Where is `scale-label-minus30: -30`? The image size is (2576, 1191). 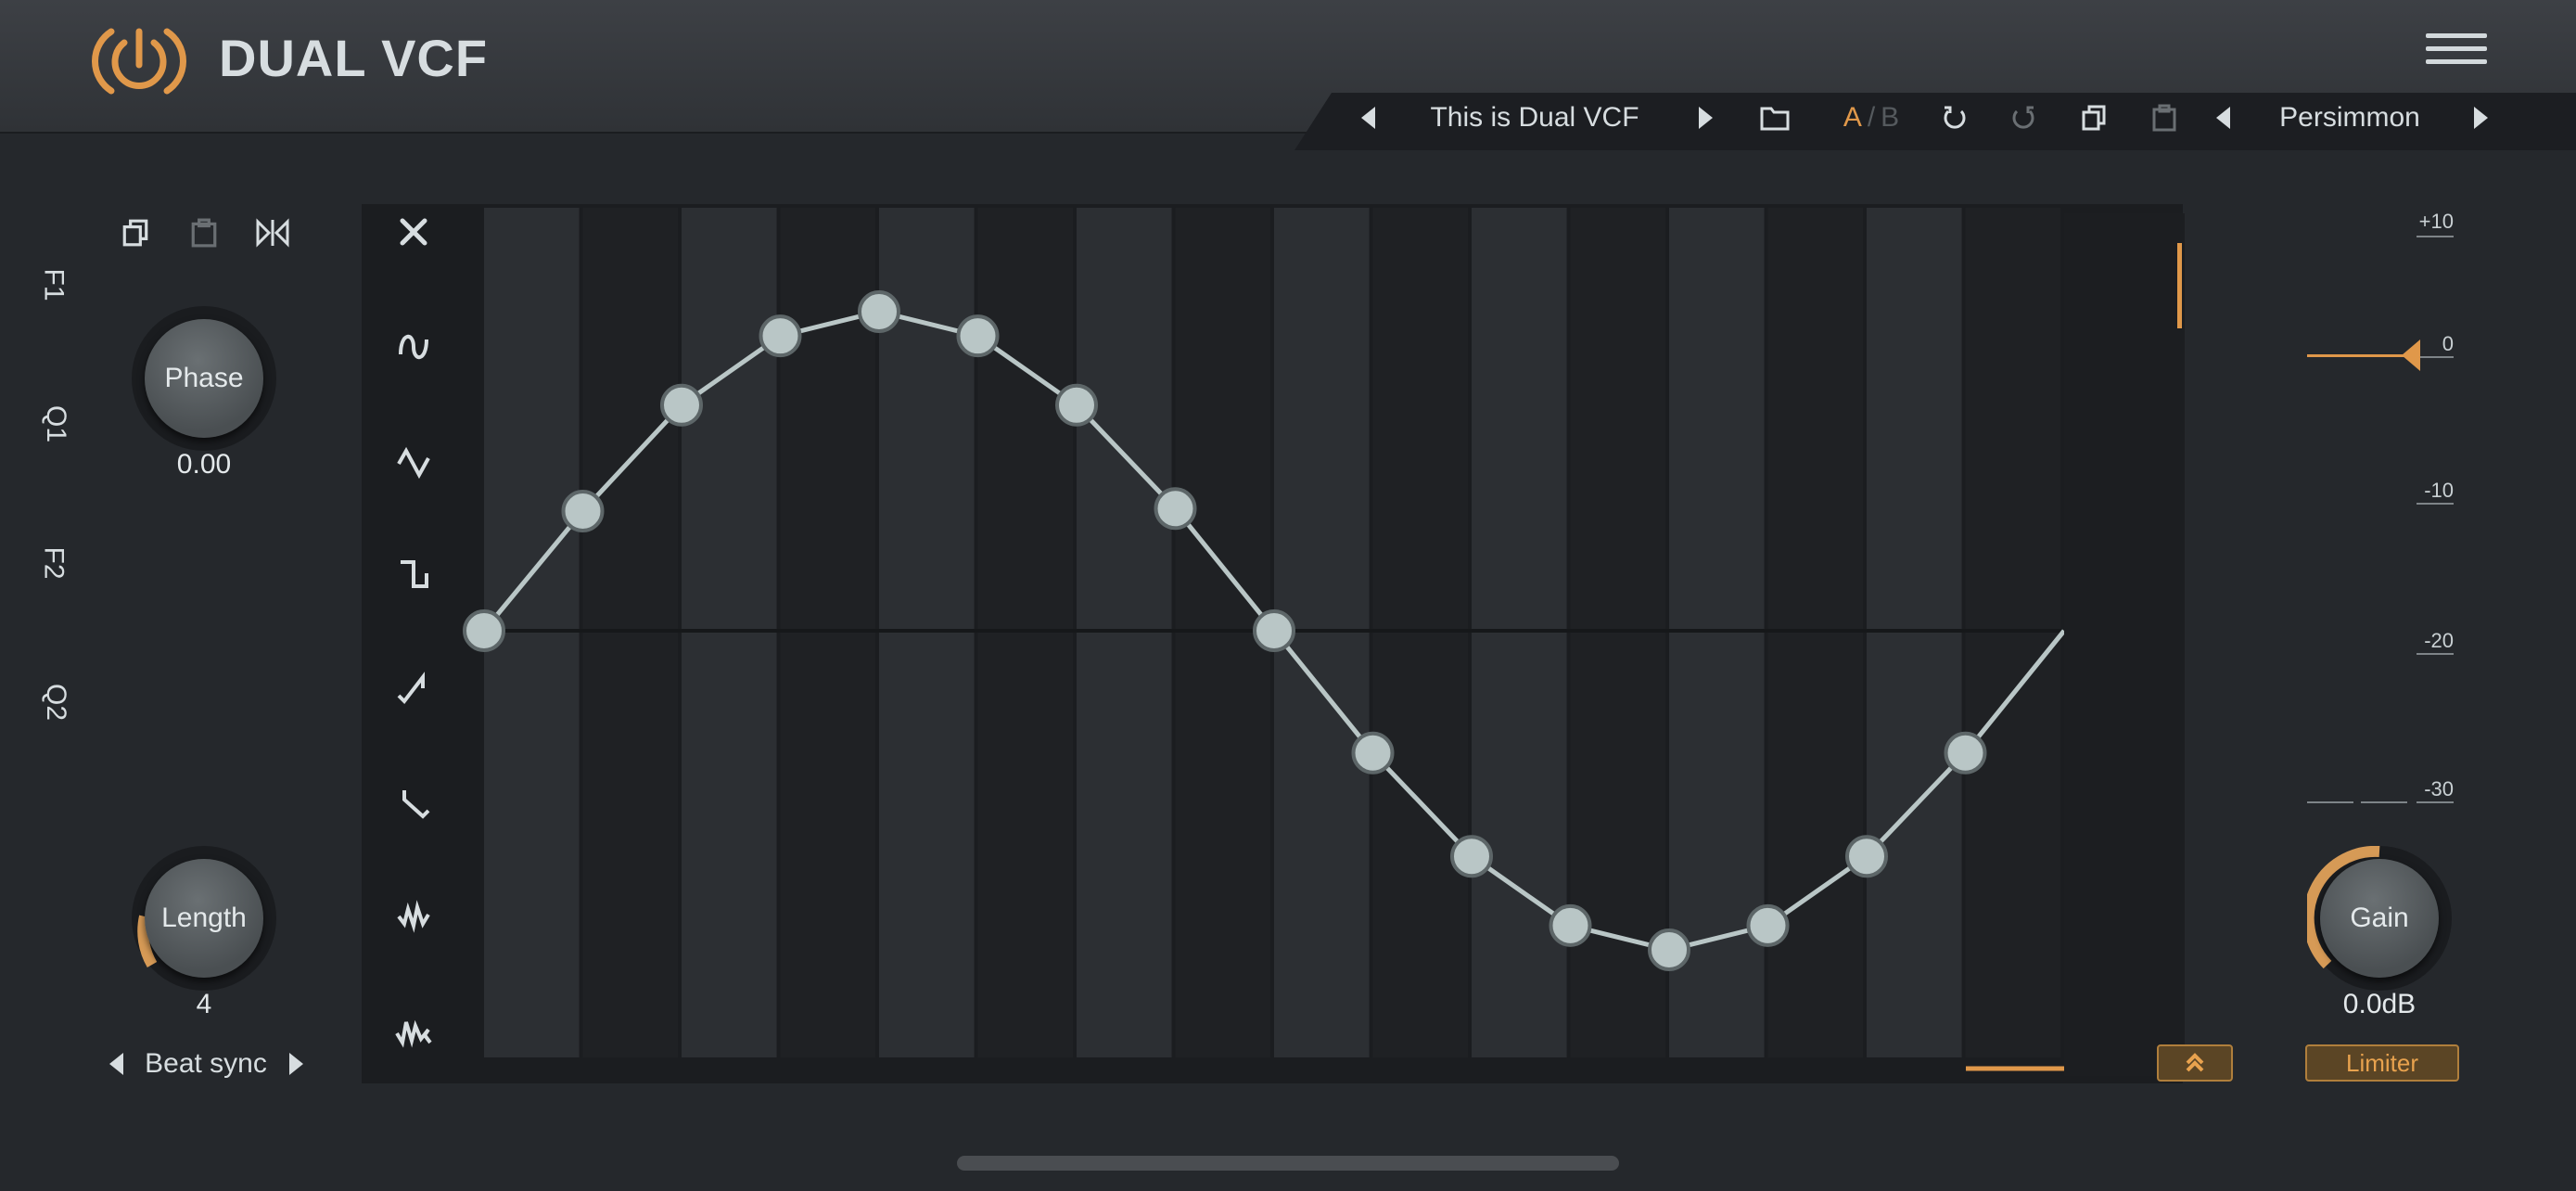
scale-label-minus30: -30 is located at coordinates (2439, 788).